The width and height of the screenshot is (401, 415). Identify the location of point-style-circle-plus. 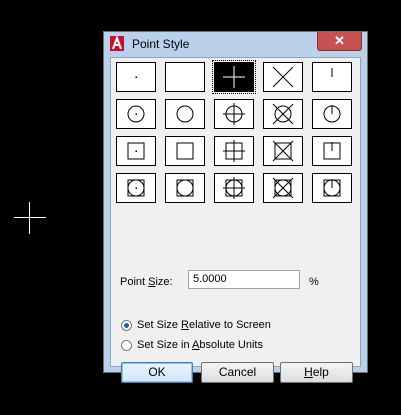
(234, 114).